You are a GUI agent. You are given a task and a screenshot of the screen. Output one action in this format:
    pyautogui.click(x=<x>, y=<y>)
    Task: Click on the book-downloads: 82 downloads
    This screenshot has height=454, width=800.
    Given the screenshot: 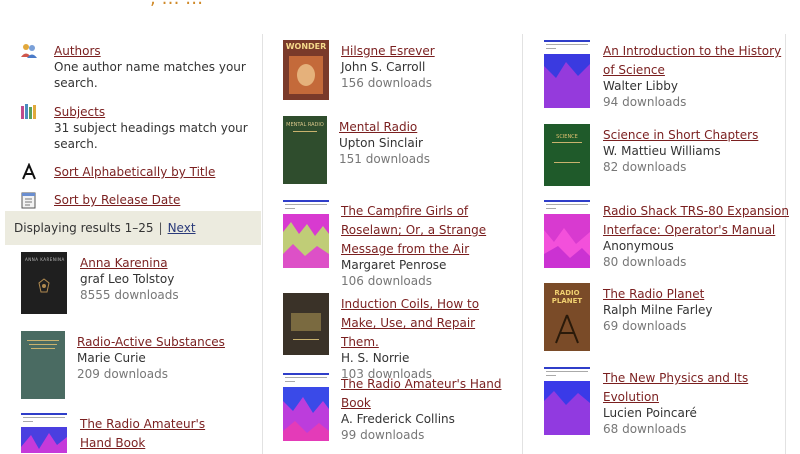 What is the action you would take?
    pyautogui.click(x=645, y=167)
    